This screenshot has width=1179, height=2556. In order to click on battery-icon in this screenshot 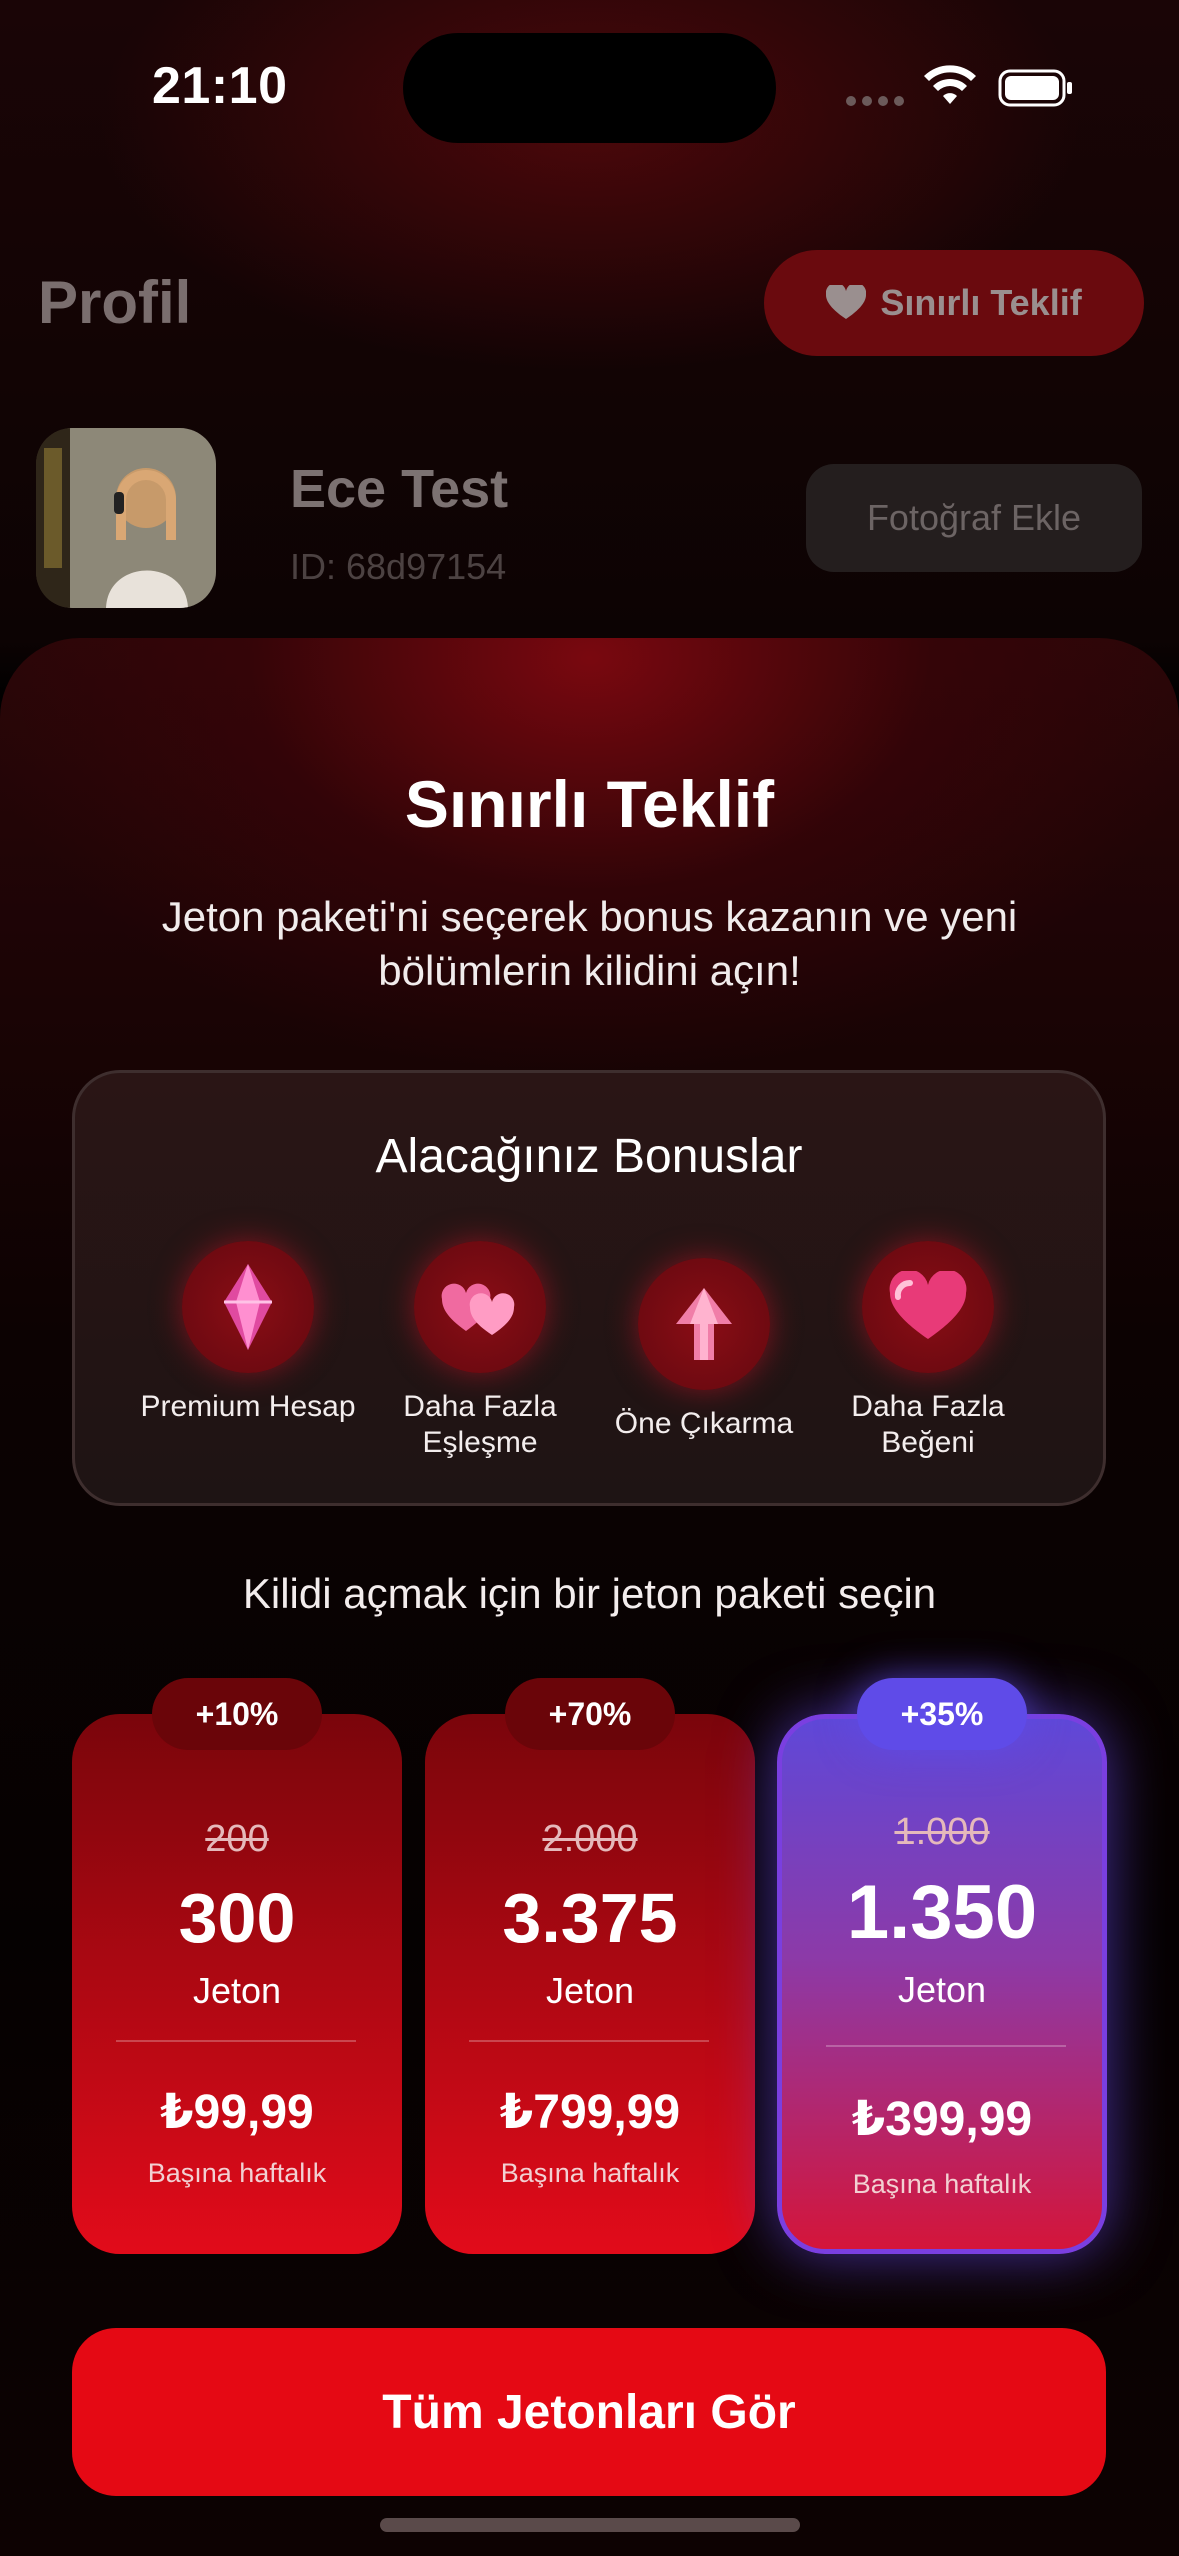, I will do `click(1035, 88)`.